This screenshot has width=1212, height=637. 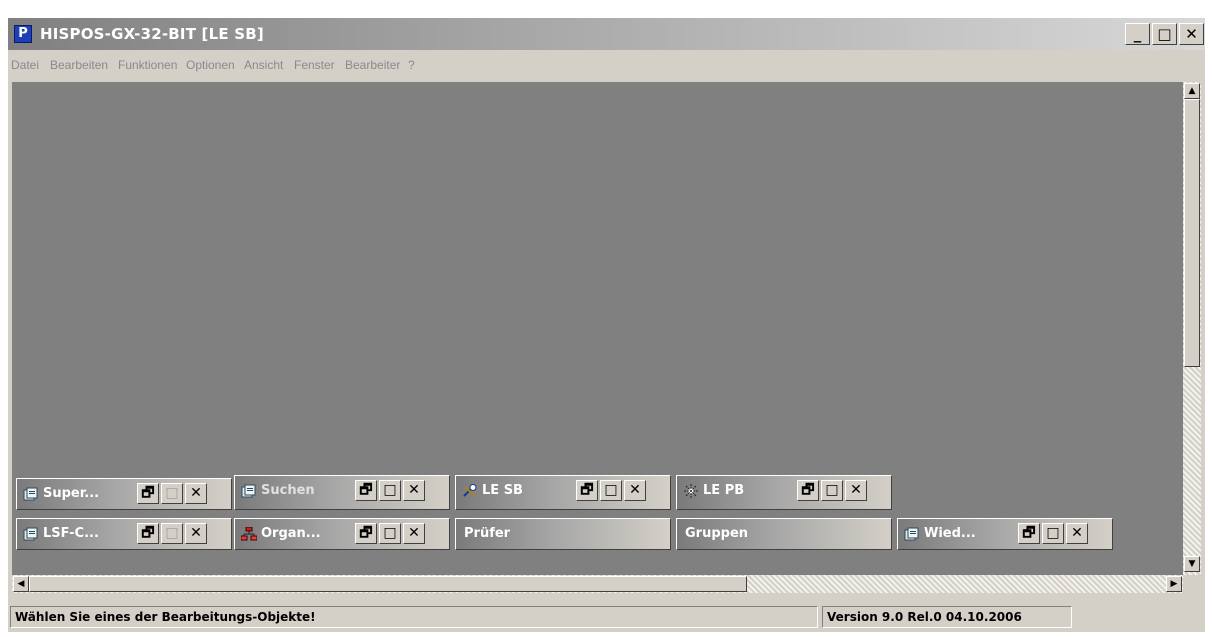 What do you see at coordinates (563, 534) in the screenshot?
I see `minimized-window-pruefer: Prüfer` at bounding box center [563, 534].